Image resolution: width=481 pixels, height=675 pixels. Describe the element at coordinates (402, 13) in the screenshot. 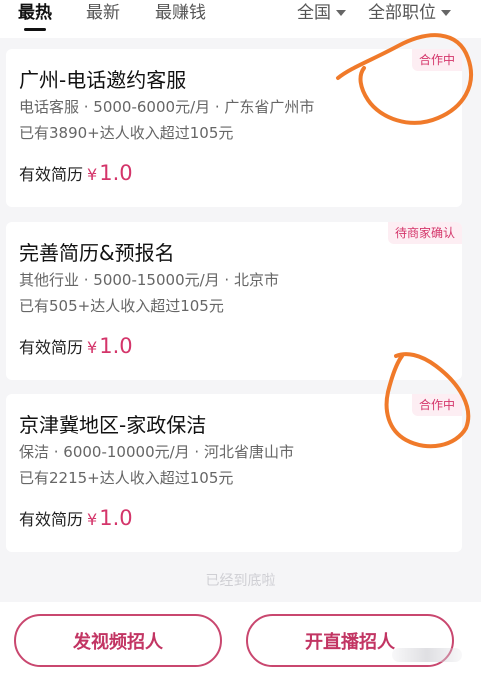

I see `category-dropdown-label: 全部职位` at that location.